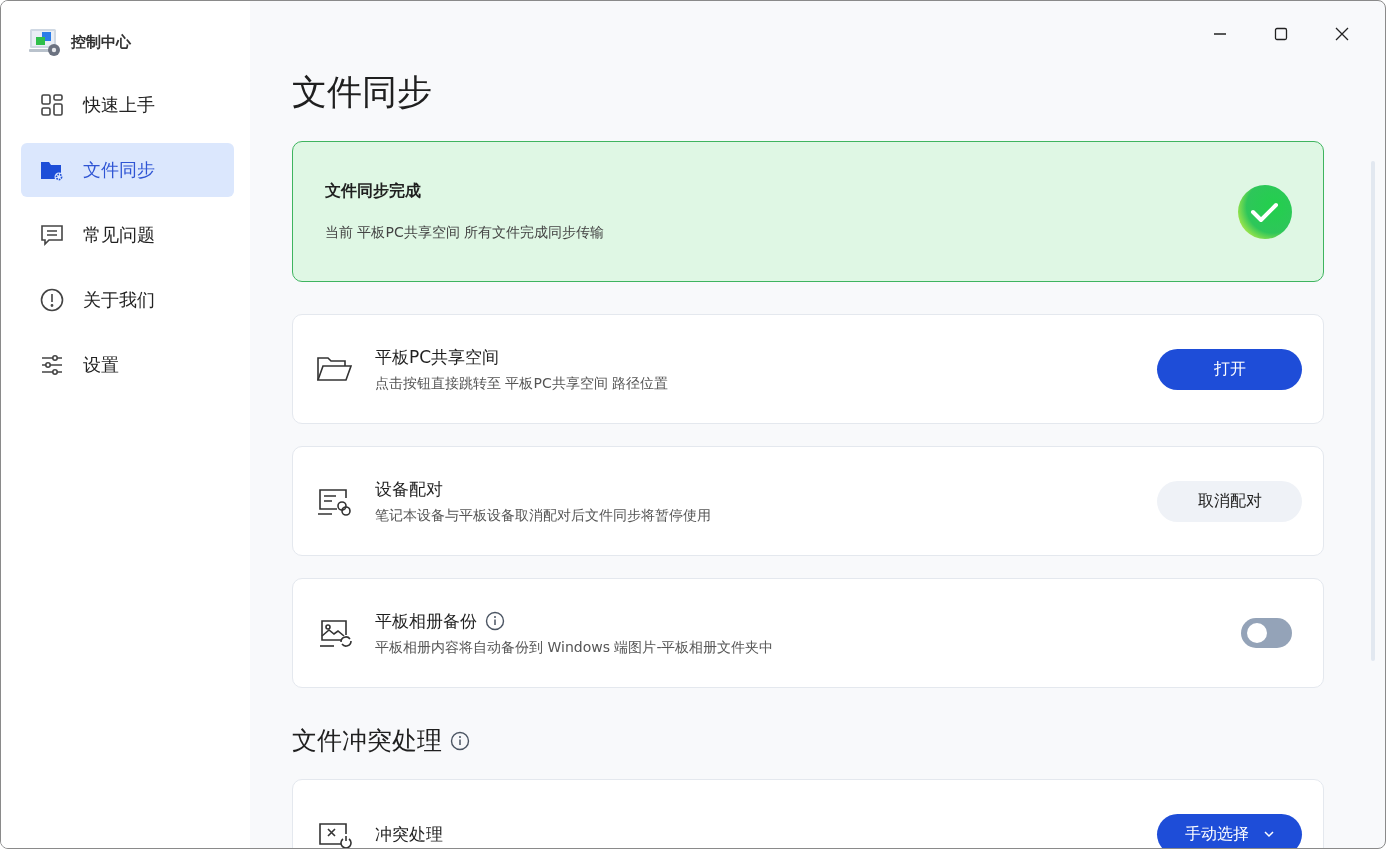  What do you see at coordinates (1268, 834) in the screenshot?
I see `caret-icon` at bounding box center [1268, 834].